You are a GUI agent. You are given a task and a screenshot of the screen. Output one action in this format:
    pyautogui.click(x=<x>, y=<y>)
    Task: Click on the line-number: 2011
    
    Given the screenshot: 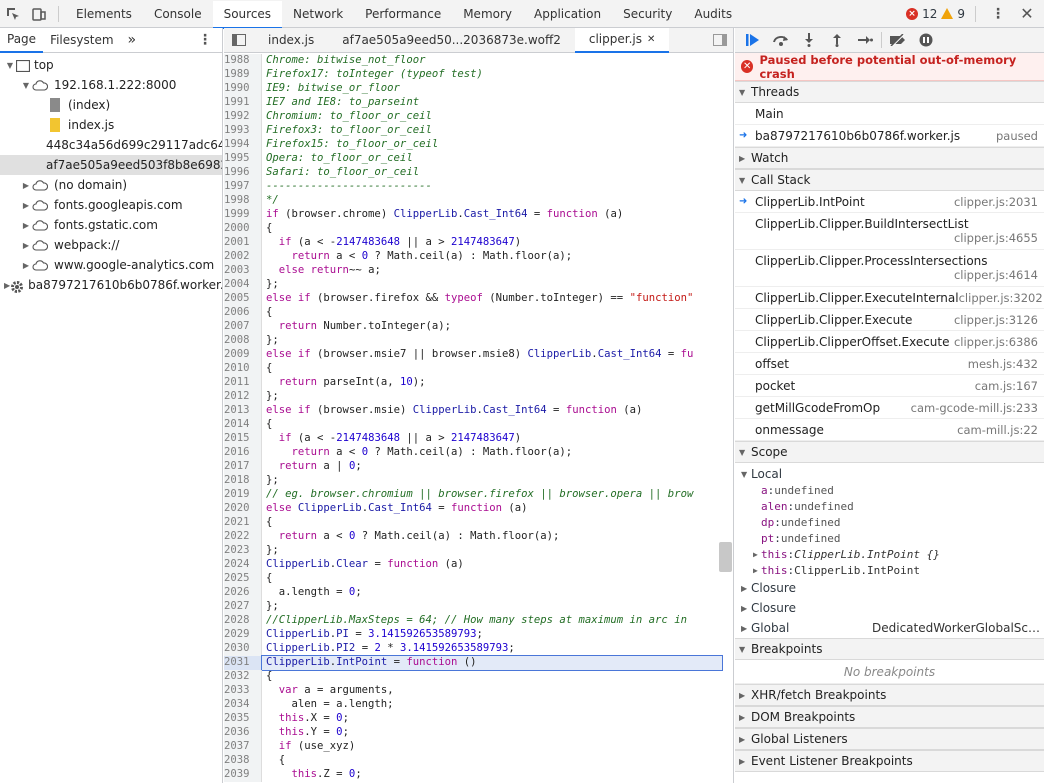 What is the action you would take?
    pyautogui.click(x=243, y=383)
    